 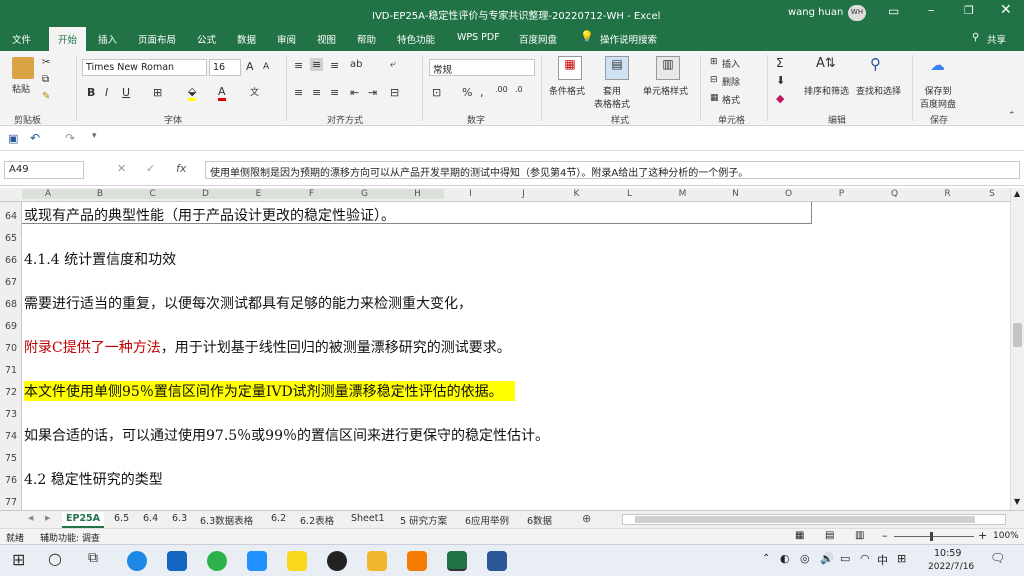 I want to click on name-box: A49, so click(x=44, y=170).